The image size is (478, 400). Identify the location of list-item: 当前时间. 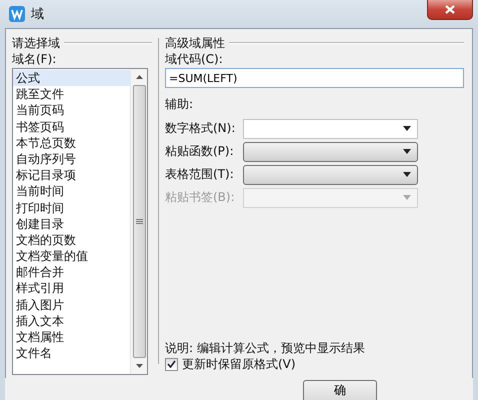
(71, 191).